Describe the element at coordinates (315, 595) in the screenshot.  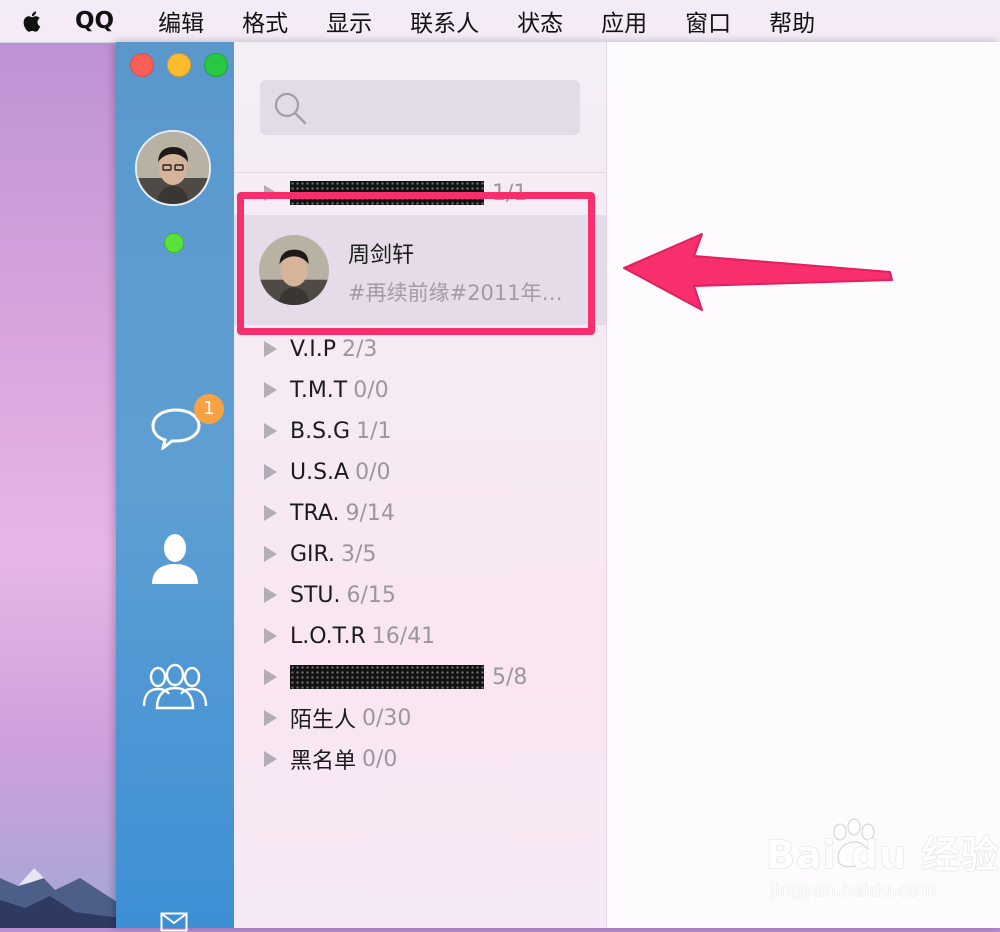
I see `group-name: STU.` at that location.